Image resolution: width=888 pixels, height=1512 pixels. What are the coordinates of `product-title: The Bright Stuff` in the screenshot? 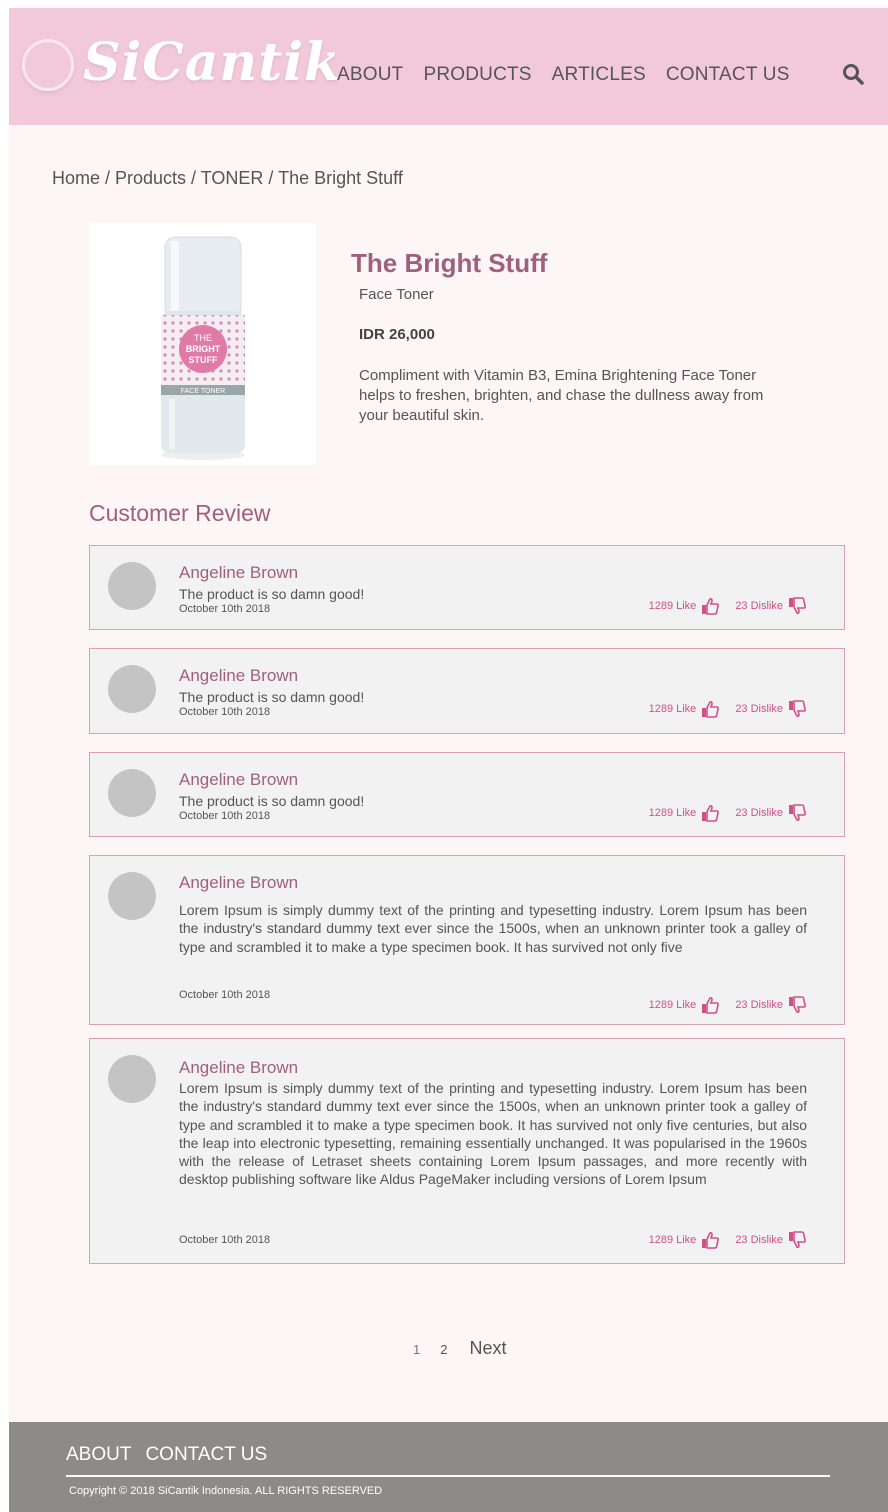 It's located at (449, 263).